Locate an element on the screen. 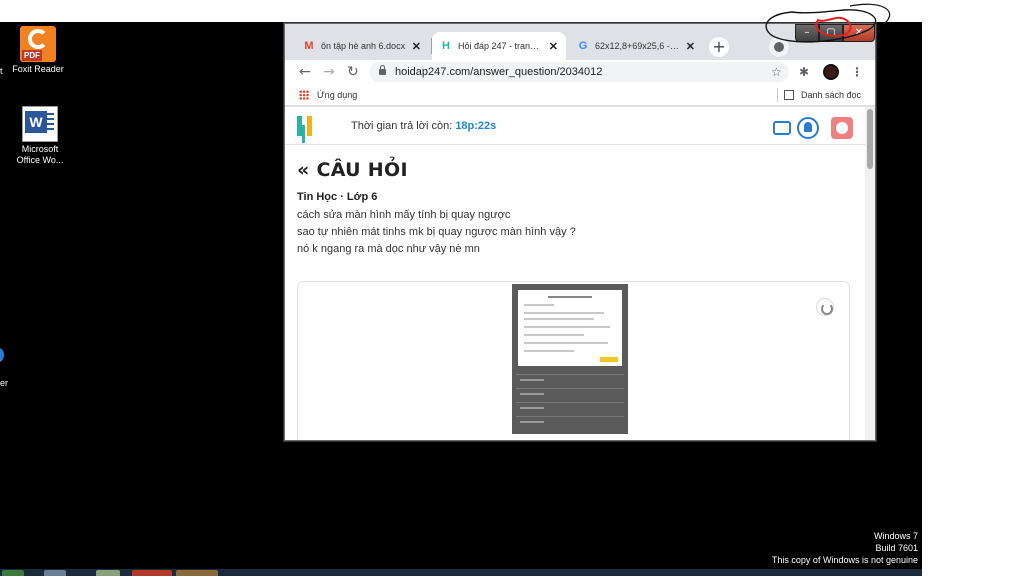 This screenshot has height=576, width=1024. timer-label: Thời gian trả lời còn: is located at coordinates (402, 126).